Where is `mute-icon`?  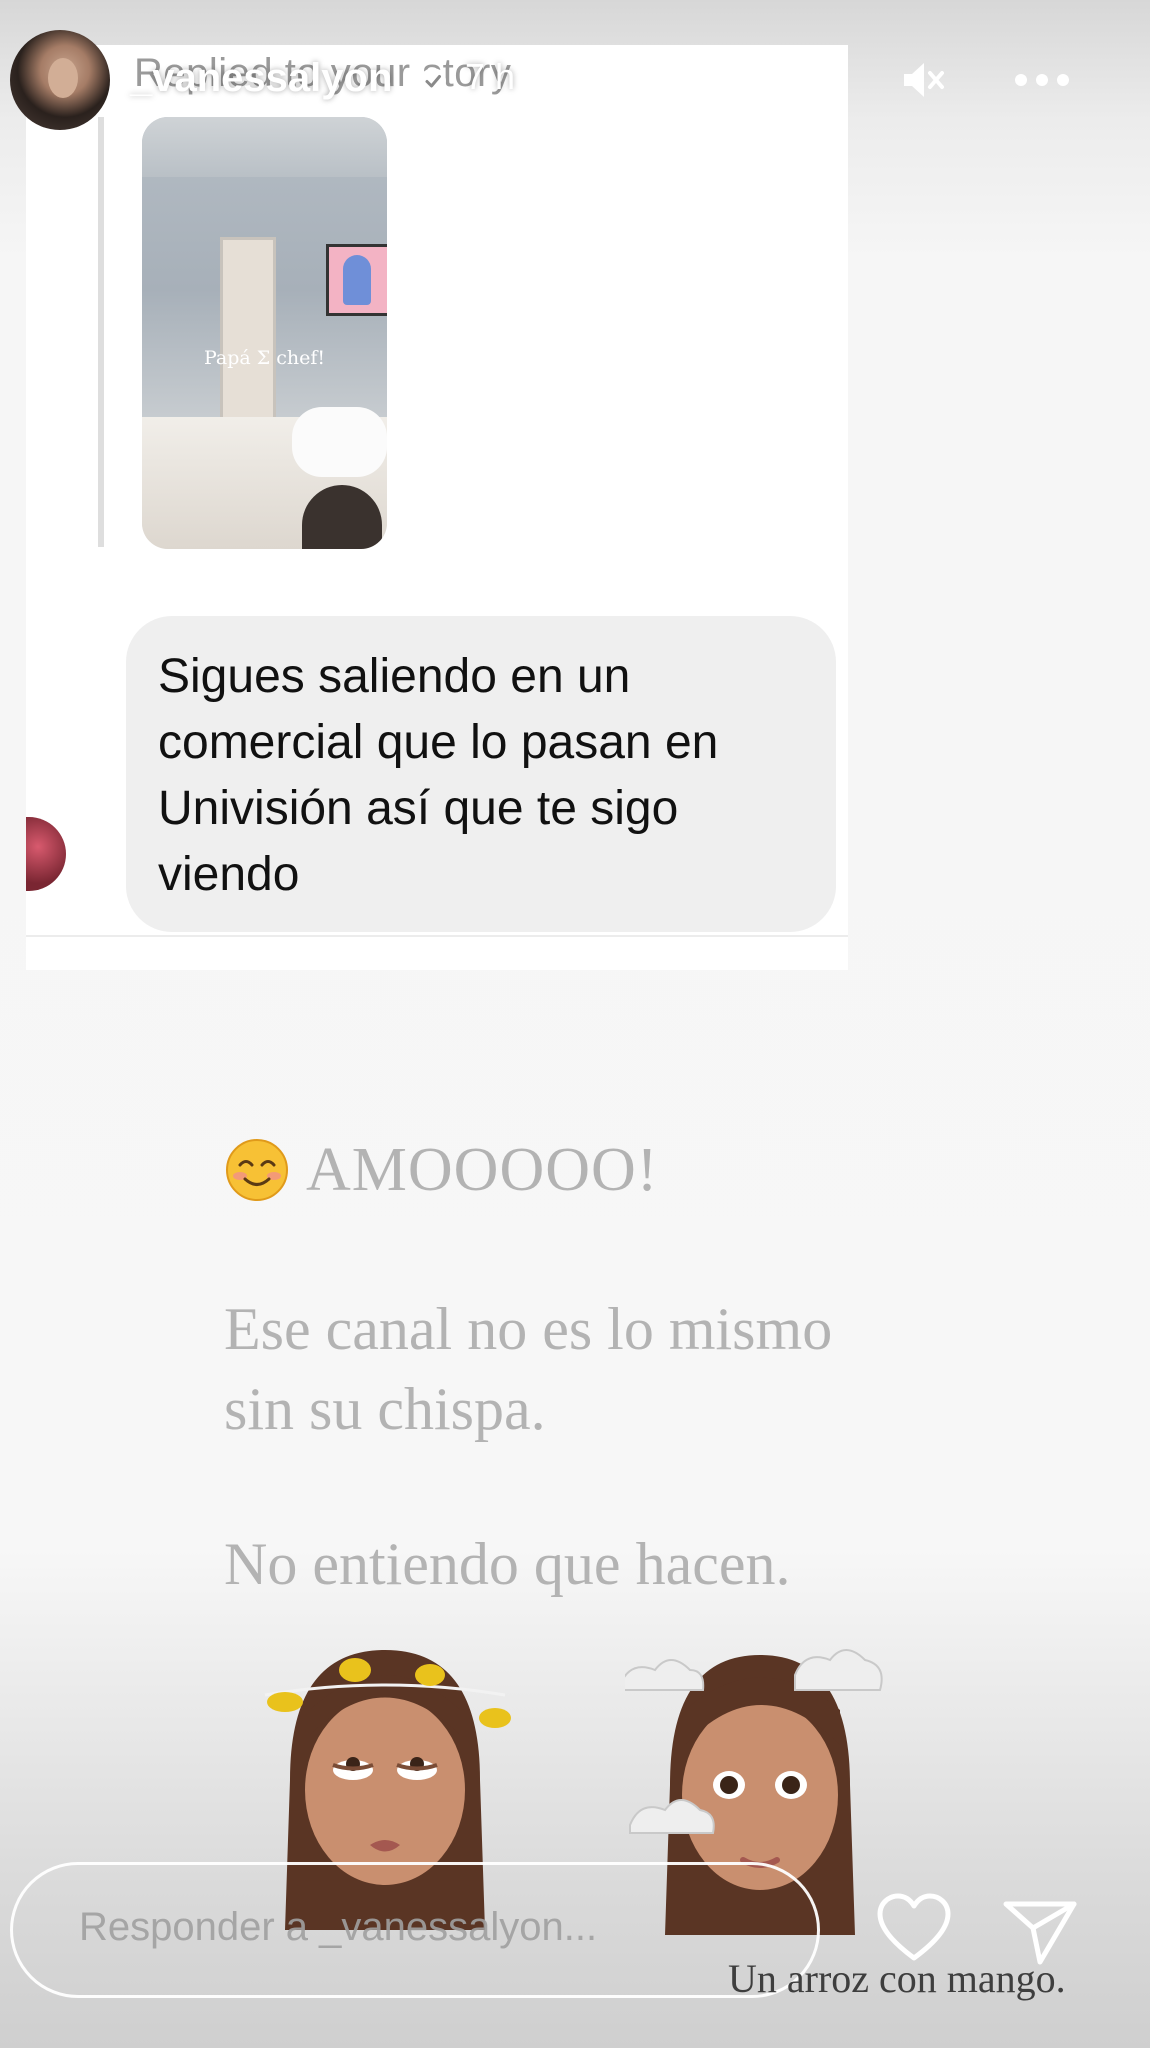 mute-icon is located at coordinates (924, 80).